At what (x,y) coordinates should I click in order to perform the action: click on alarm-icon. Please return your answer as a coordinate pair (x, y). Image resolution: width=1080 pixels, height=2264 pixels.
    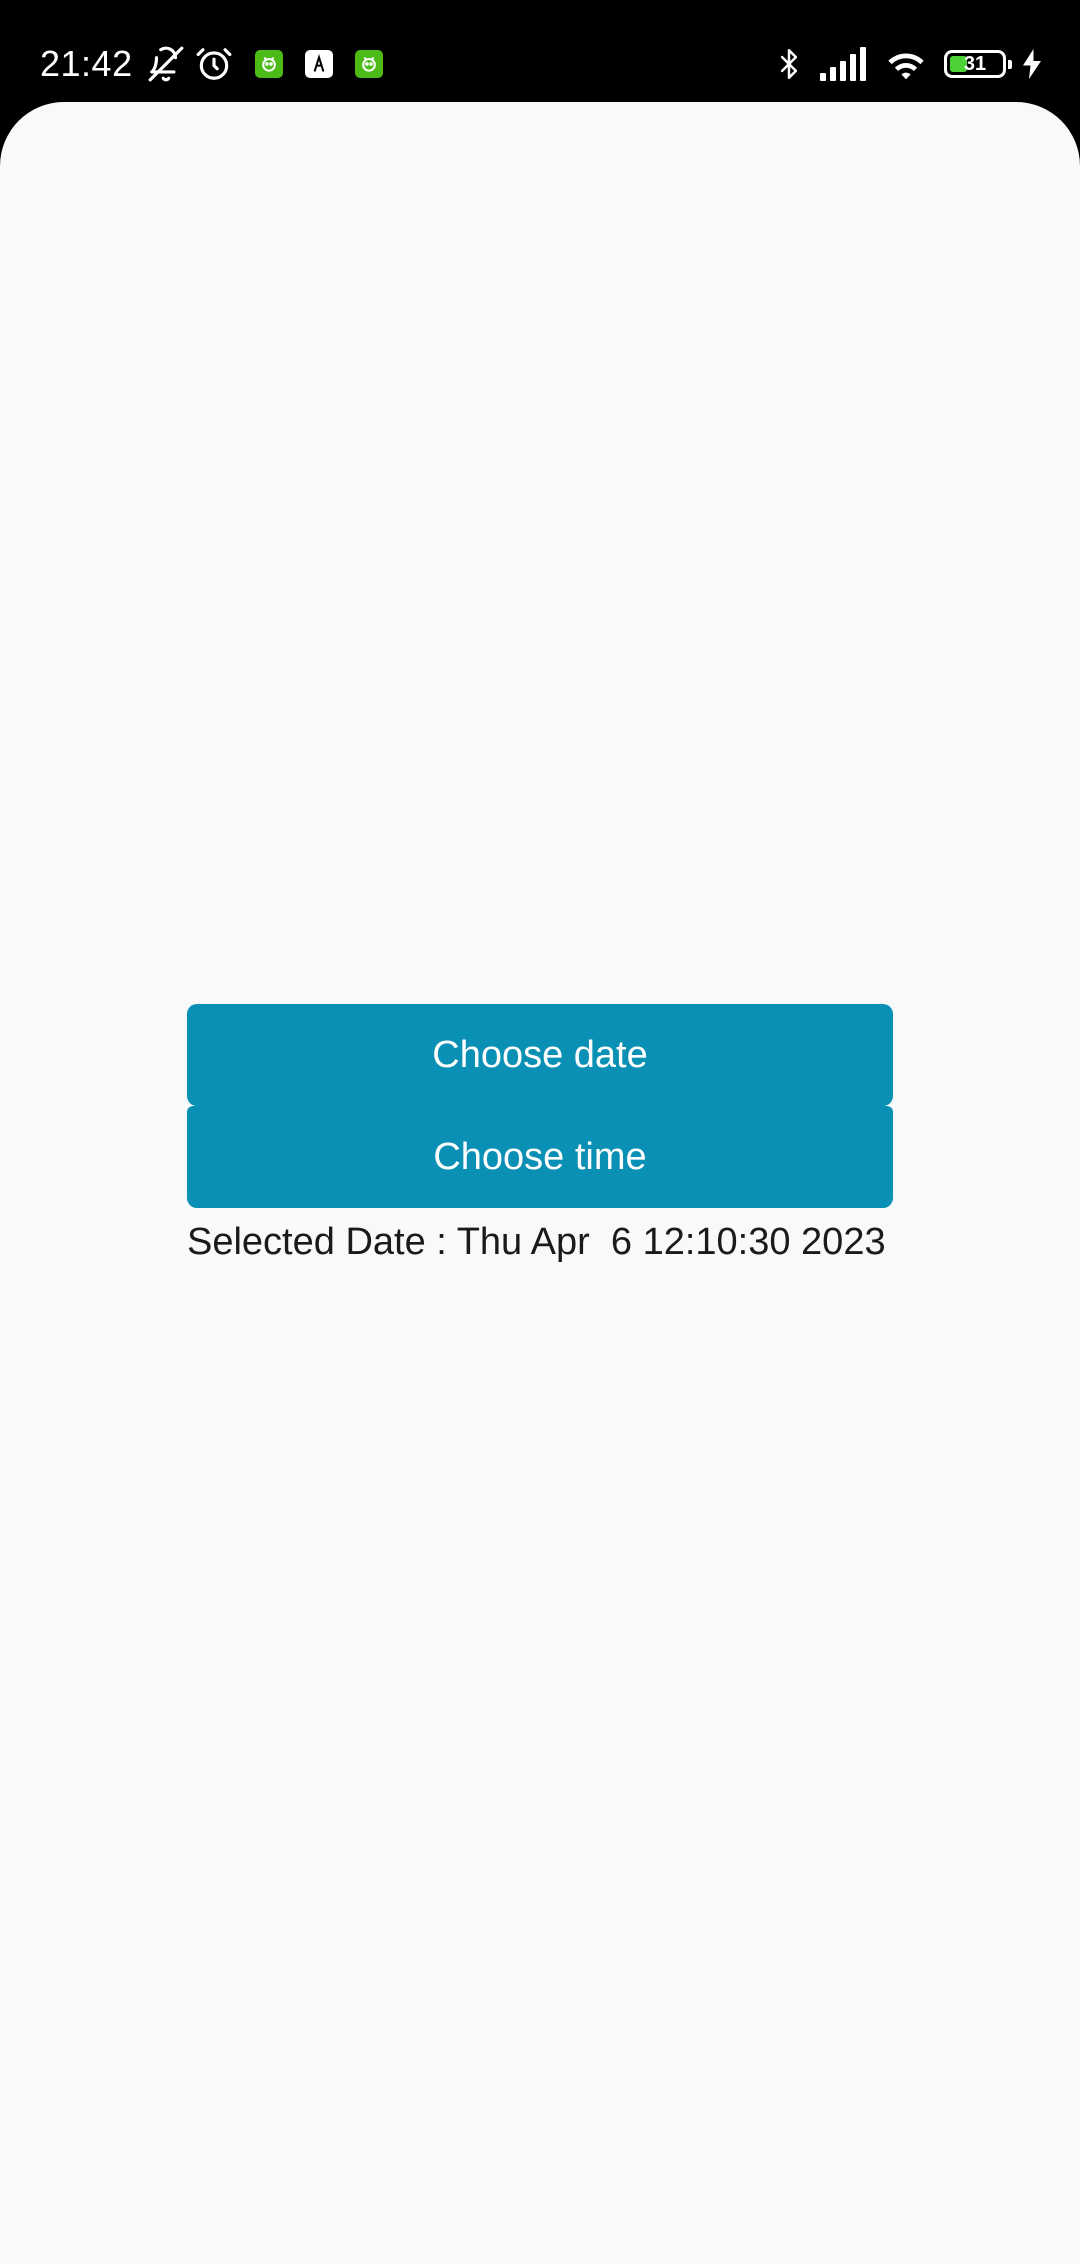
    Looking at the image, I should click on (214, 64).